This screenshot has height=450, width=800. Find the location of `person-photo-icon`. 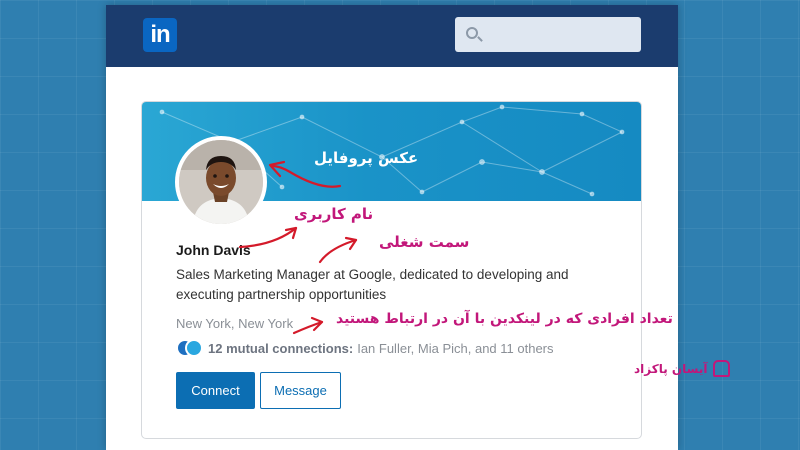

person-photo-icon is located at coordinates (221, 182).